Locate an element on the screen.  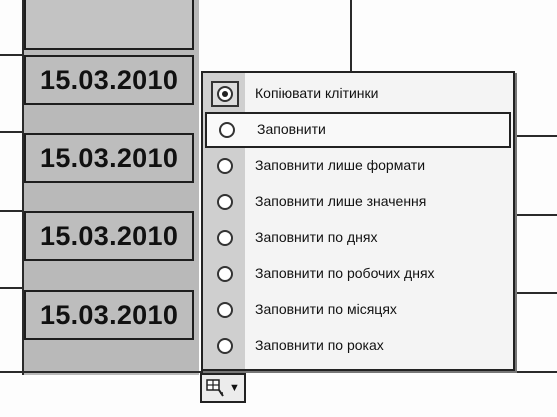
menu-item-fill-years: Заповнити по роках is located at coordinates (358, 346).